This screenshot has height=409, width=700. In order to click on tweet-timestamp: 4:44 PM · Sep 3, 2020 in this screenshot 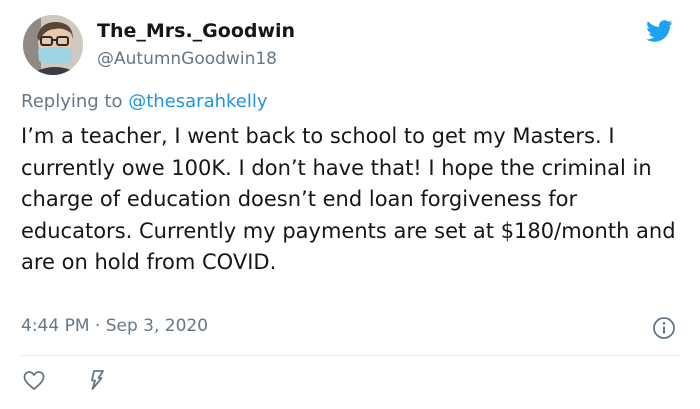, I will do `click(114, 326)`.